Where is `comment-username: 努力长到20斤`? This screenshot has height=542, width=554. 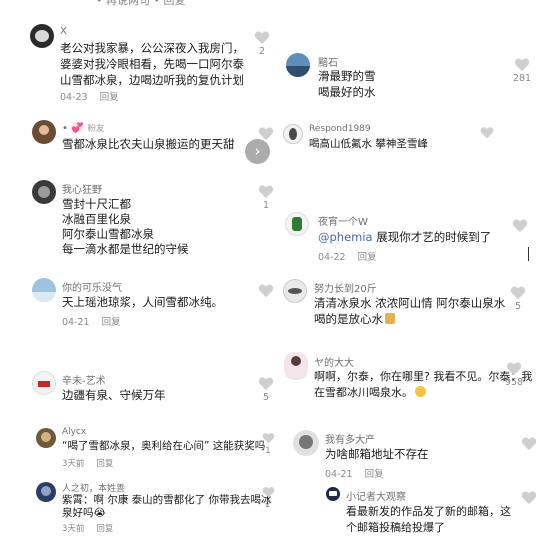 comment-username: 努力长到20斤 is located at coordinates (345, 287).